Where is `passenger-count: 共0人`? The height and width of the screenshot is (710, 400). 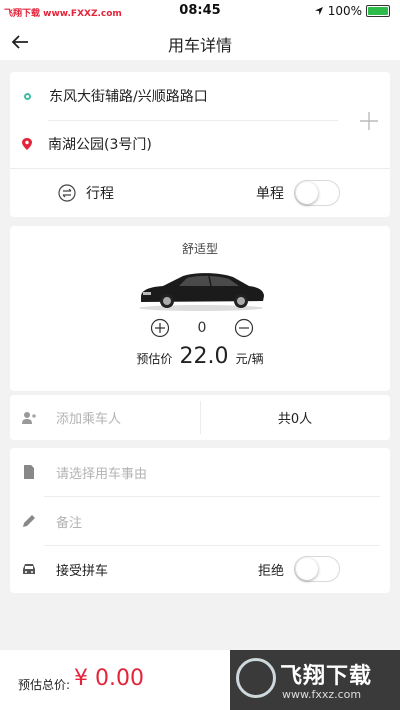 passenger-count: 共0人 is located at coordinates (295, 417).